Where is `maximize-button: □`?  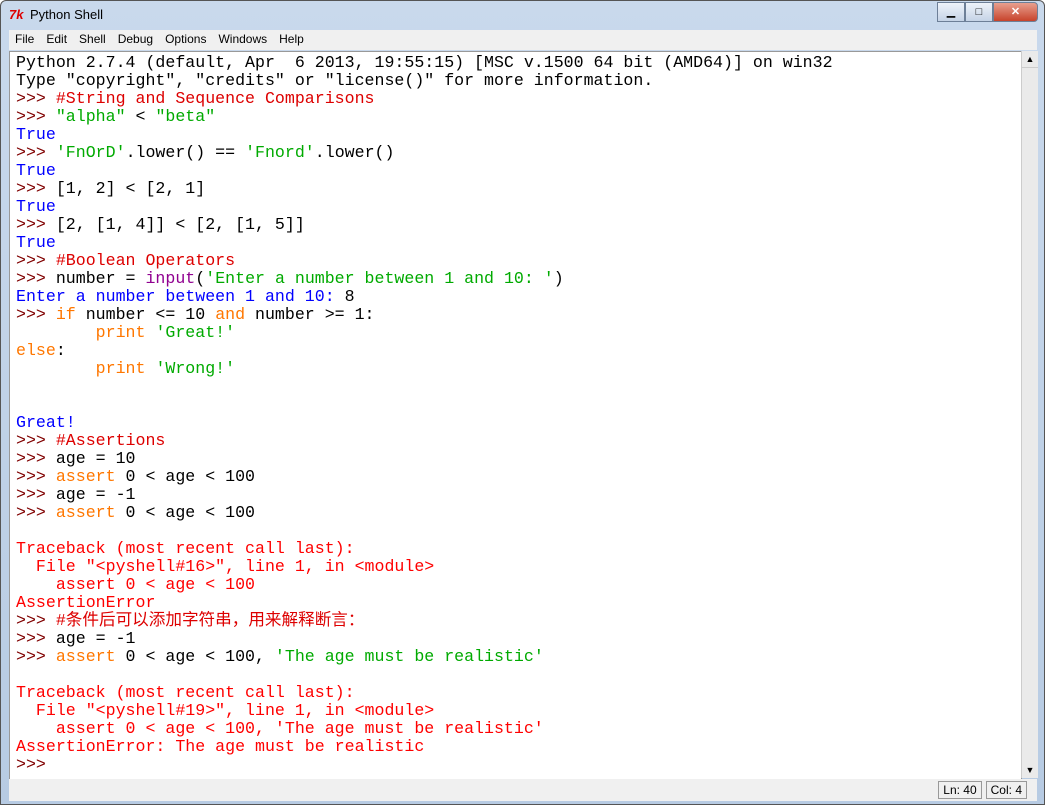 maximize-button: □ is located at coordinates (979, 12).